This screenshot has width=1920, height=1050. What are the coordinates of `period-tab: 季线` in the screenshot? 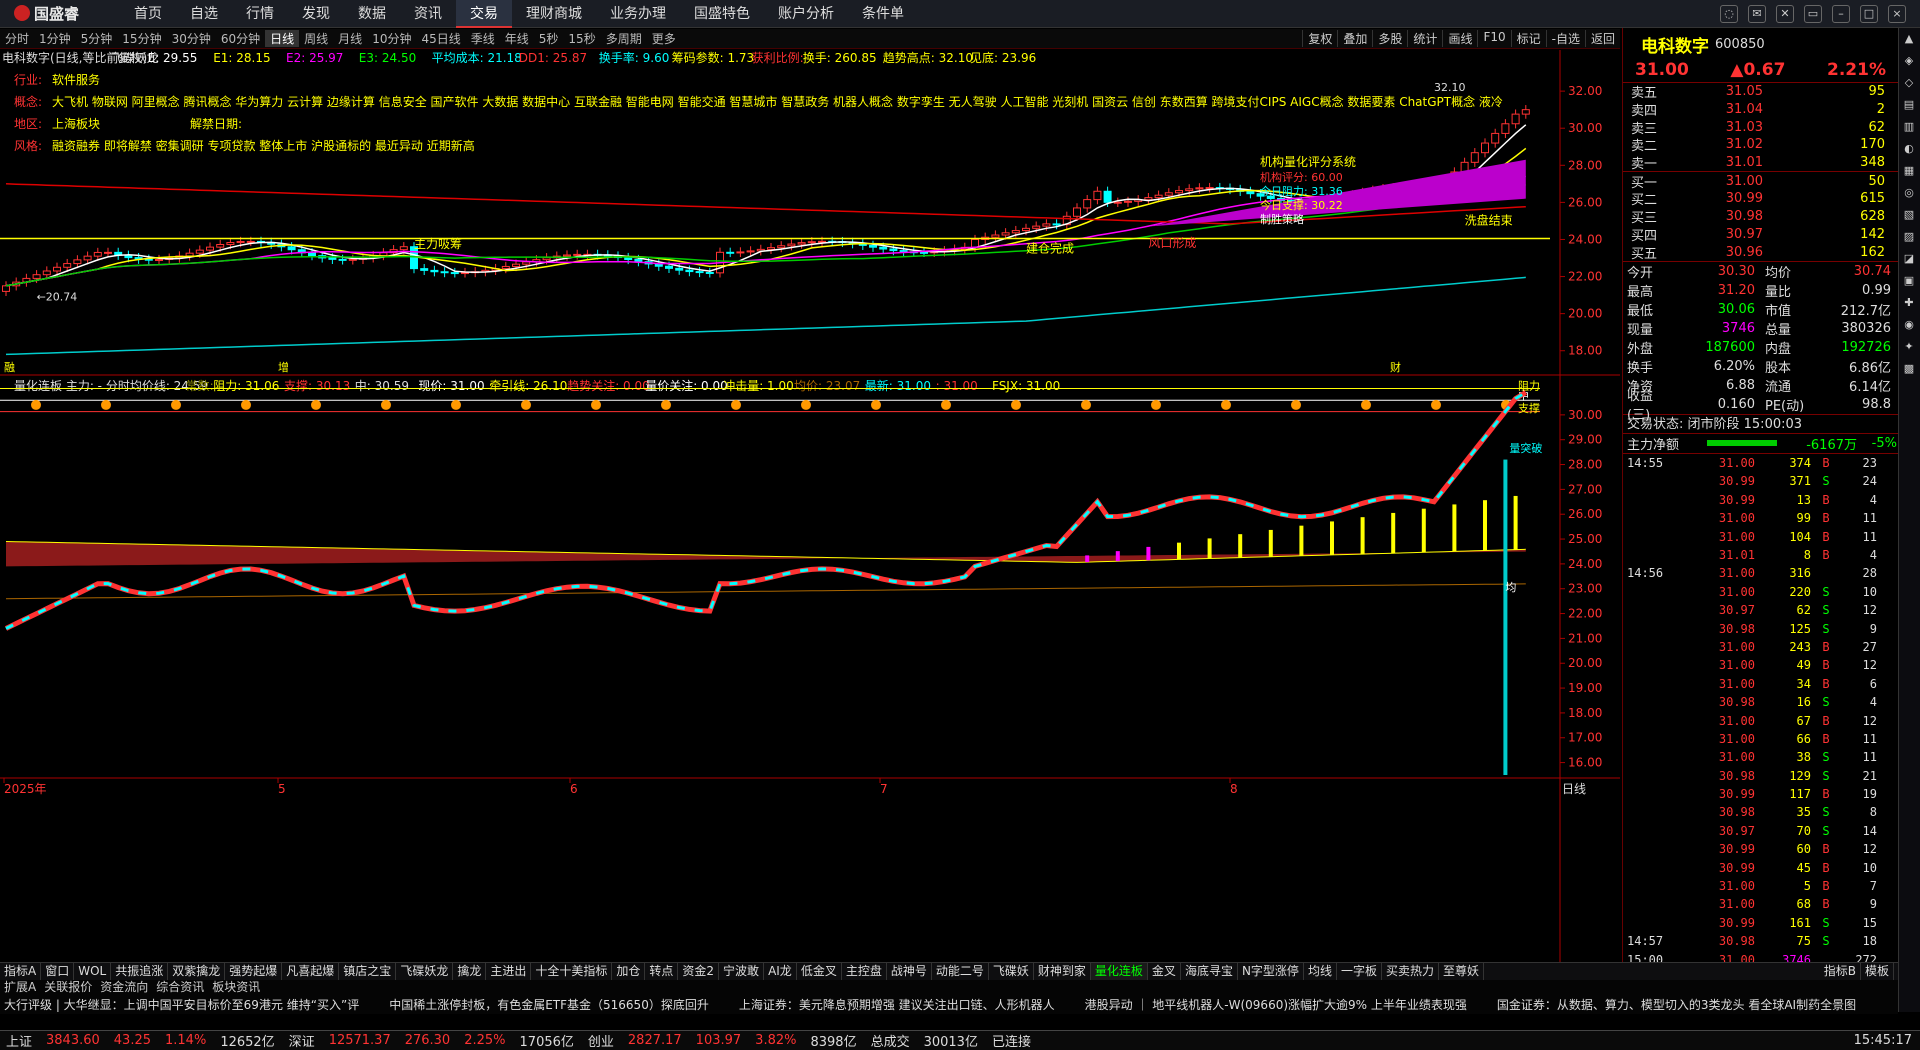 It's located at (483, 38).